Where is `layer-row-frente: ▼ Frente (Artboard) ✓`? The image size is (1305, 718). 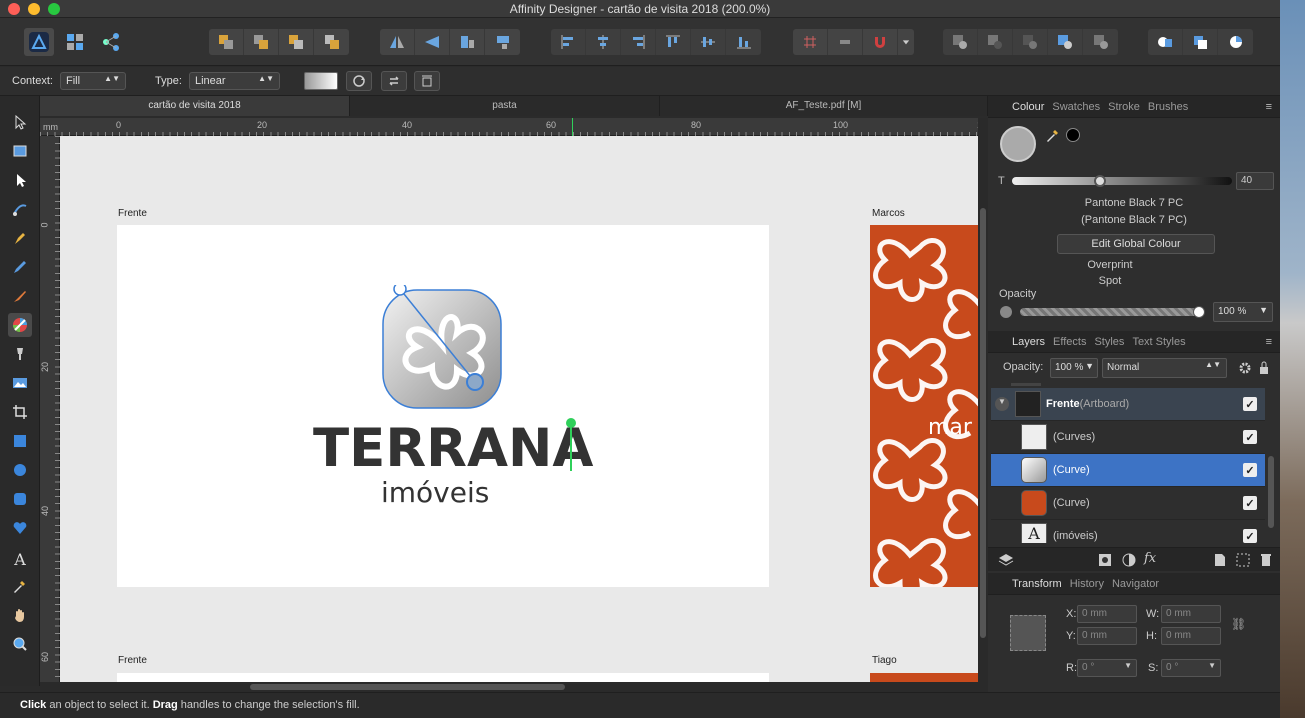 layer-row-frente: ▼ Frente (Artboard) ✓ is located at coordinates (1128, 404).